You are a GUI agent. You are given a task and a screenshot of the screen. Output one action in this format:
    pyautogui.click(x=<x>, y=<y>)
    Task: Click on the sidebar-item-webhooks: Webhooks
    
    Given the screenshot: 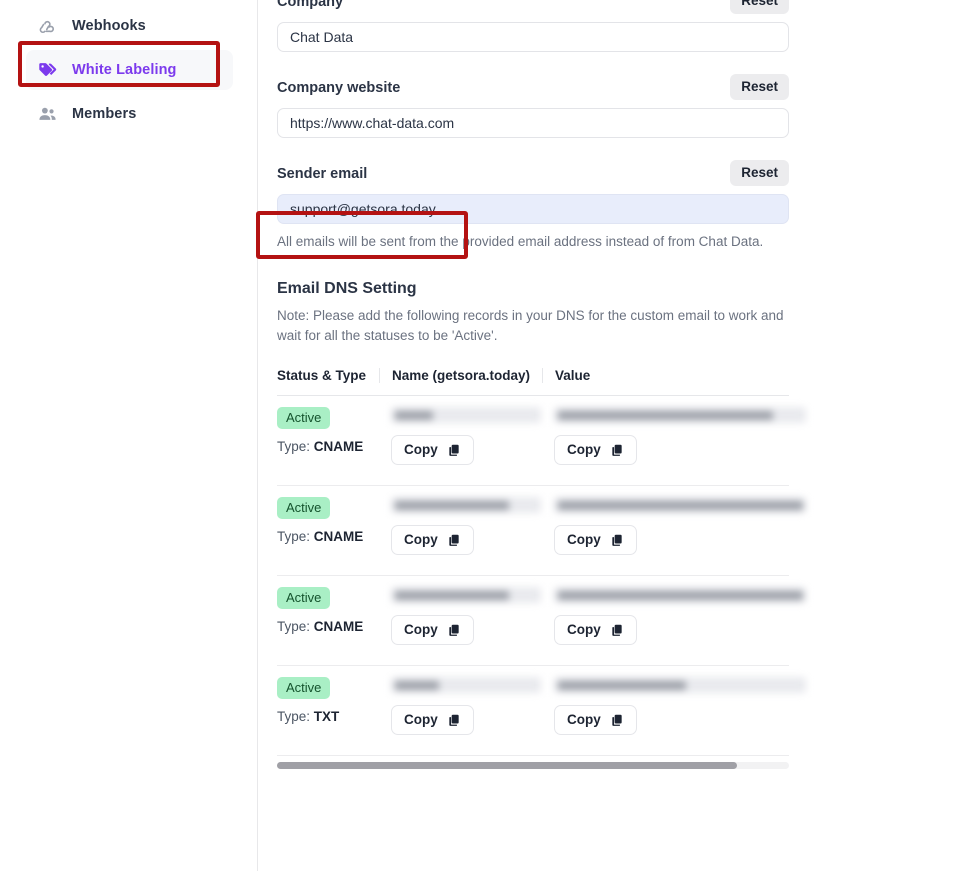 What is the action you would take?
    pyautogui.click(x=129, y=26)
    